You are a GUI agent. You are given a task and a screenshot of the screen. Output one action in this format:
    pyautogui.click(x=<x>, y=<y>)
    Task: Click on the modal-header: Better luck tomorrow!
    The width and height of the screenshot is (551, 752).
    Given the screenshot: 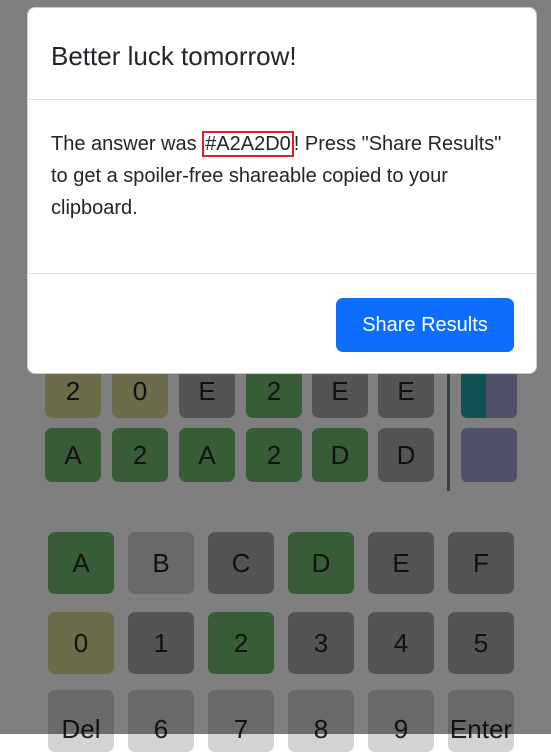 What is the action you would take?
    pyautogui.click(x=282, y=54)
    